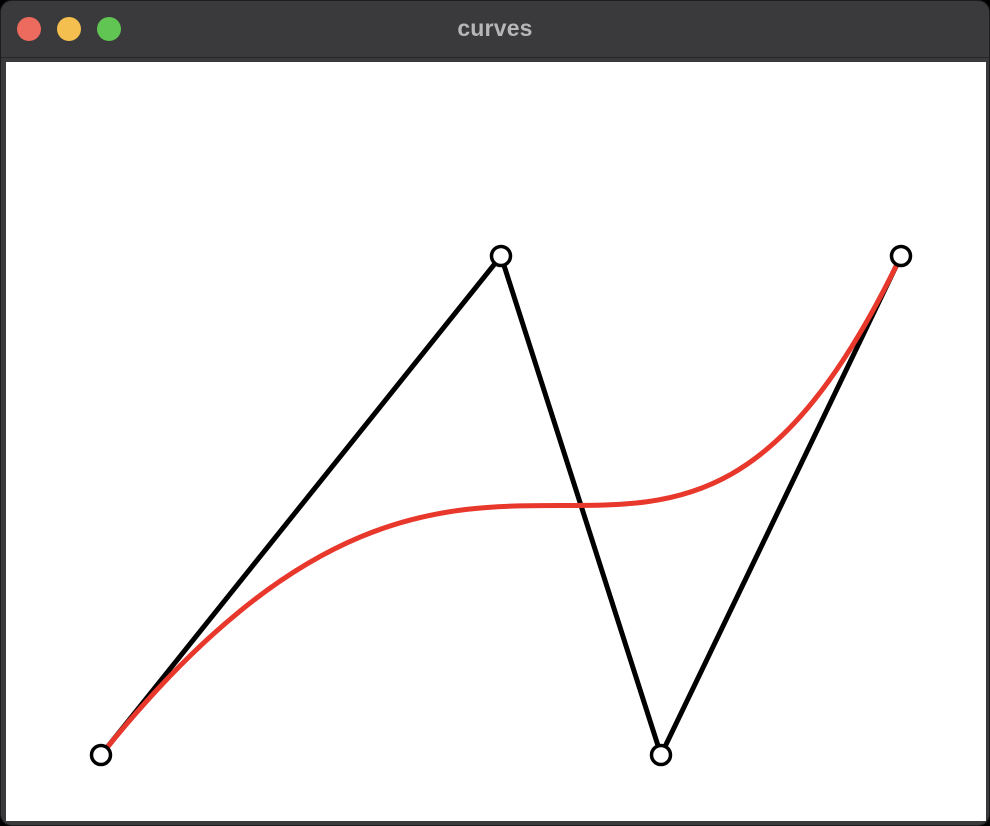 Image resolution: width=990 pixels, height=826 pixels. I want to click on control-point-1-handle, so click(101, 755).